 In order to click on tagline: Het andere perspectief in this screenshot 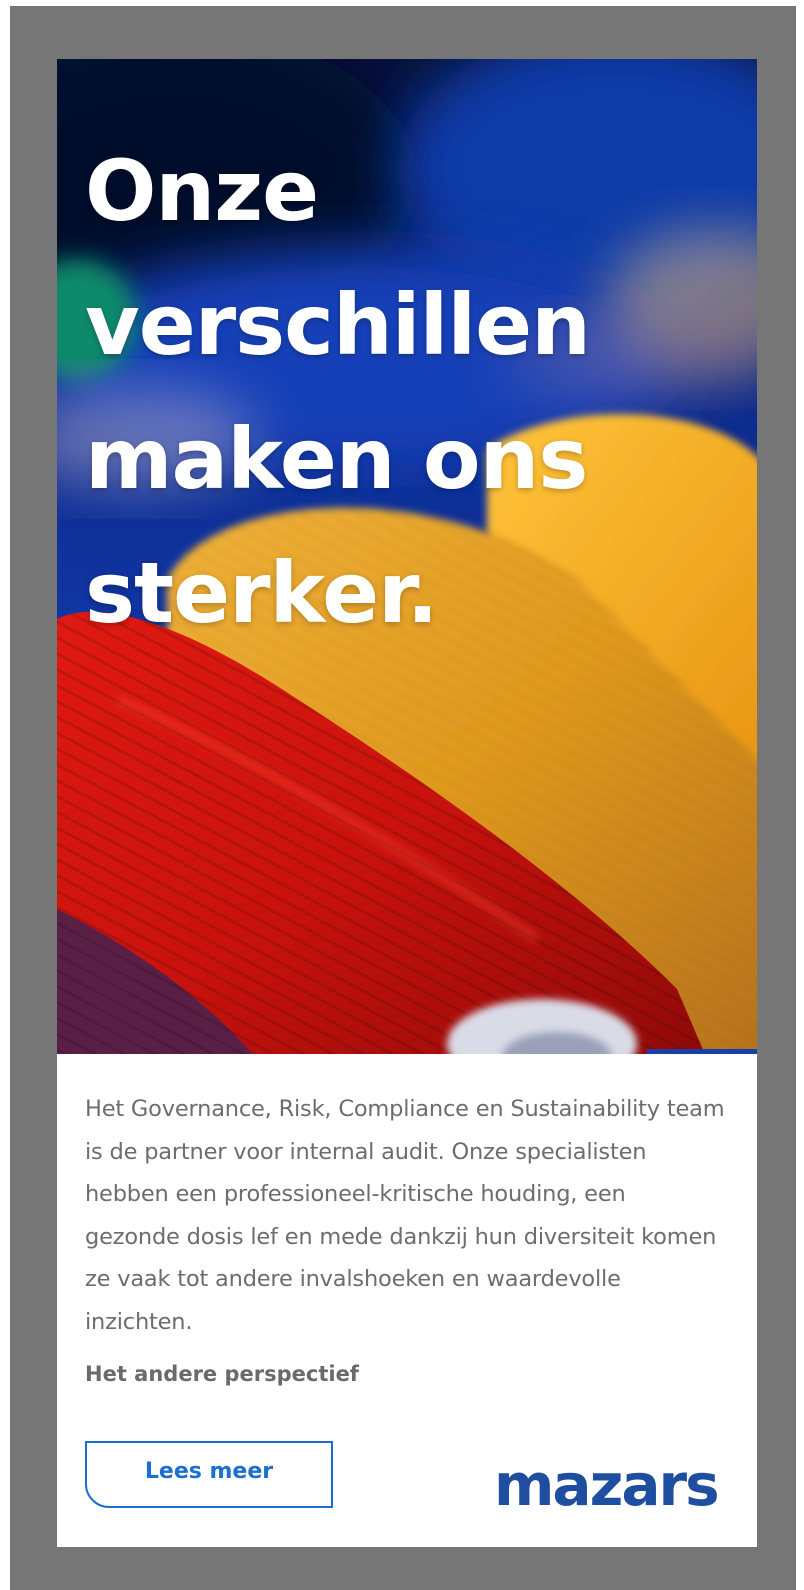, I will do `click(222, 1374)`.